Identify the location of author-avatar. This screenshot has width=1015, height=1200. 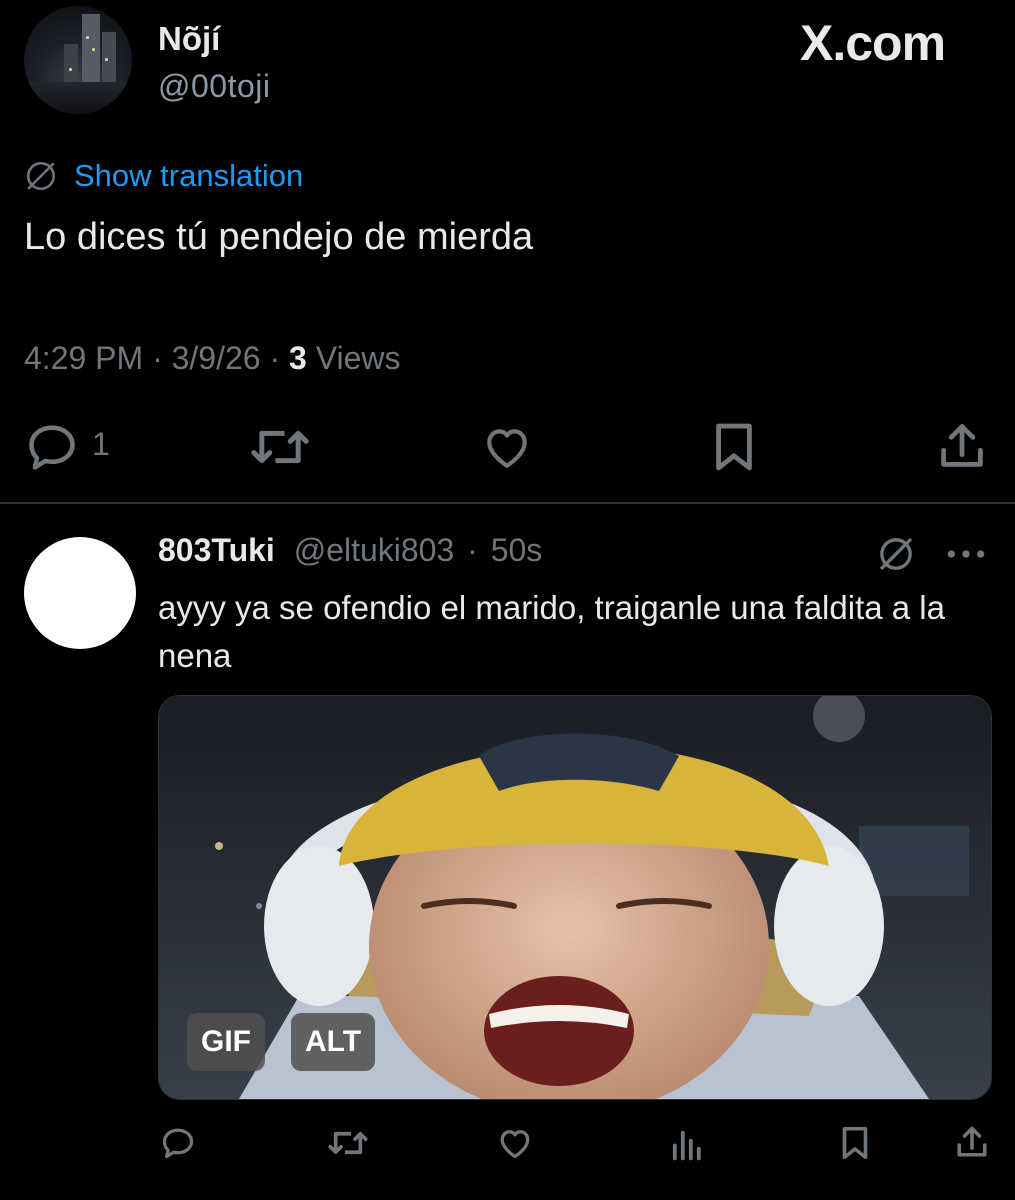
(78, 60).